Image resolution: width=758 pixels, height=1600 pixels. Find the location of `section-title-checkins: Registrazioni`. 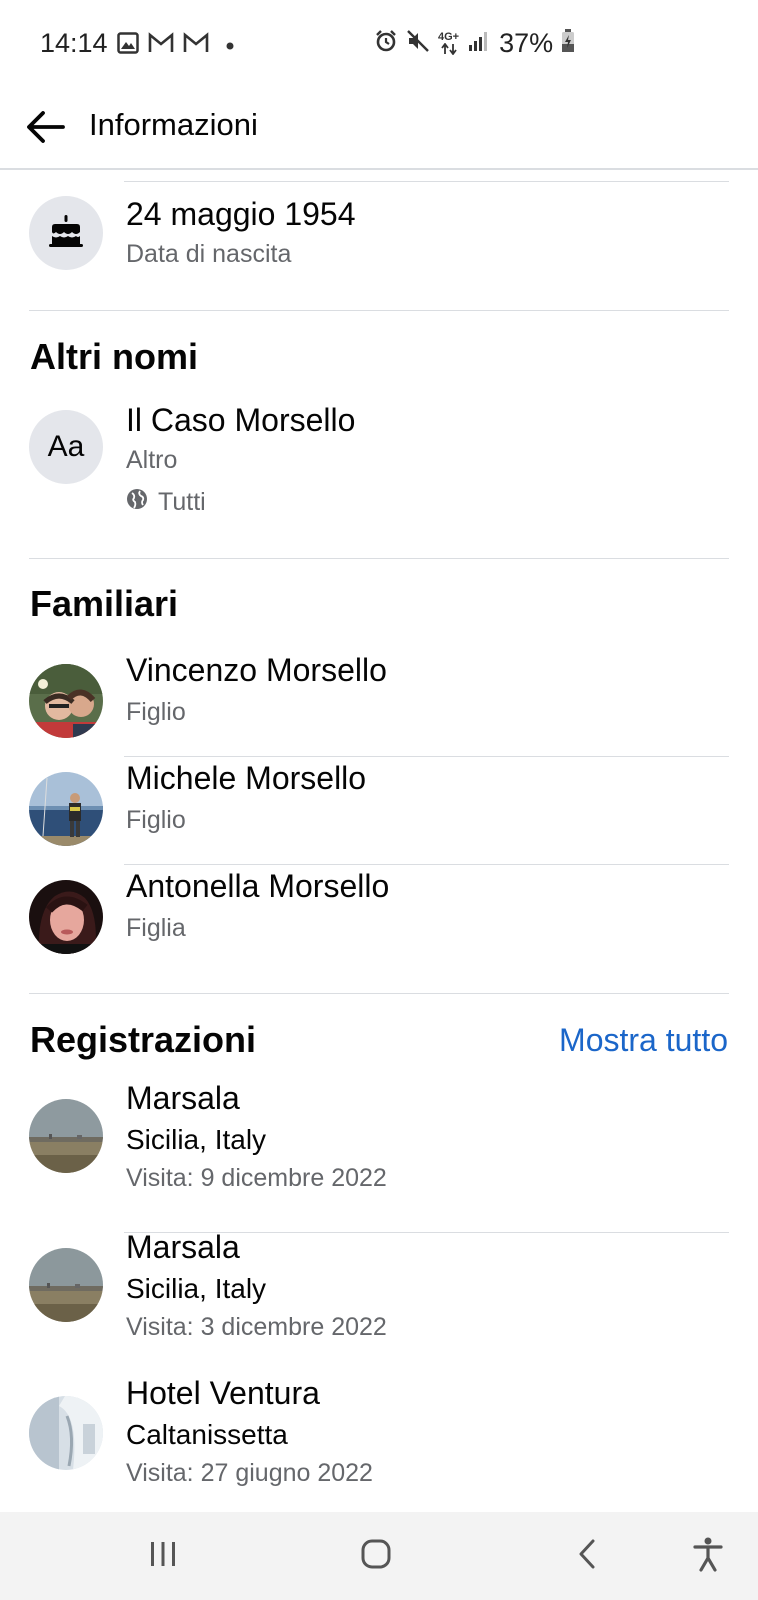

section-title-checkins: Registrazioni is located at coordinates (143, 1039).